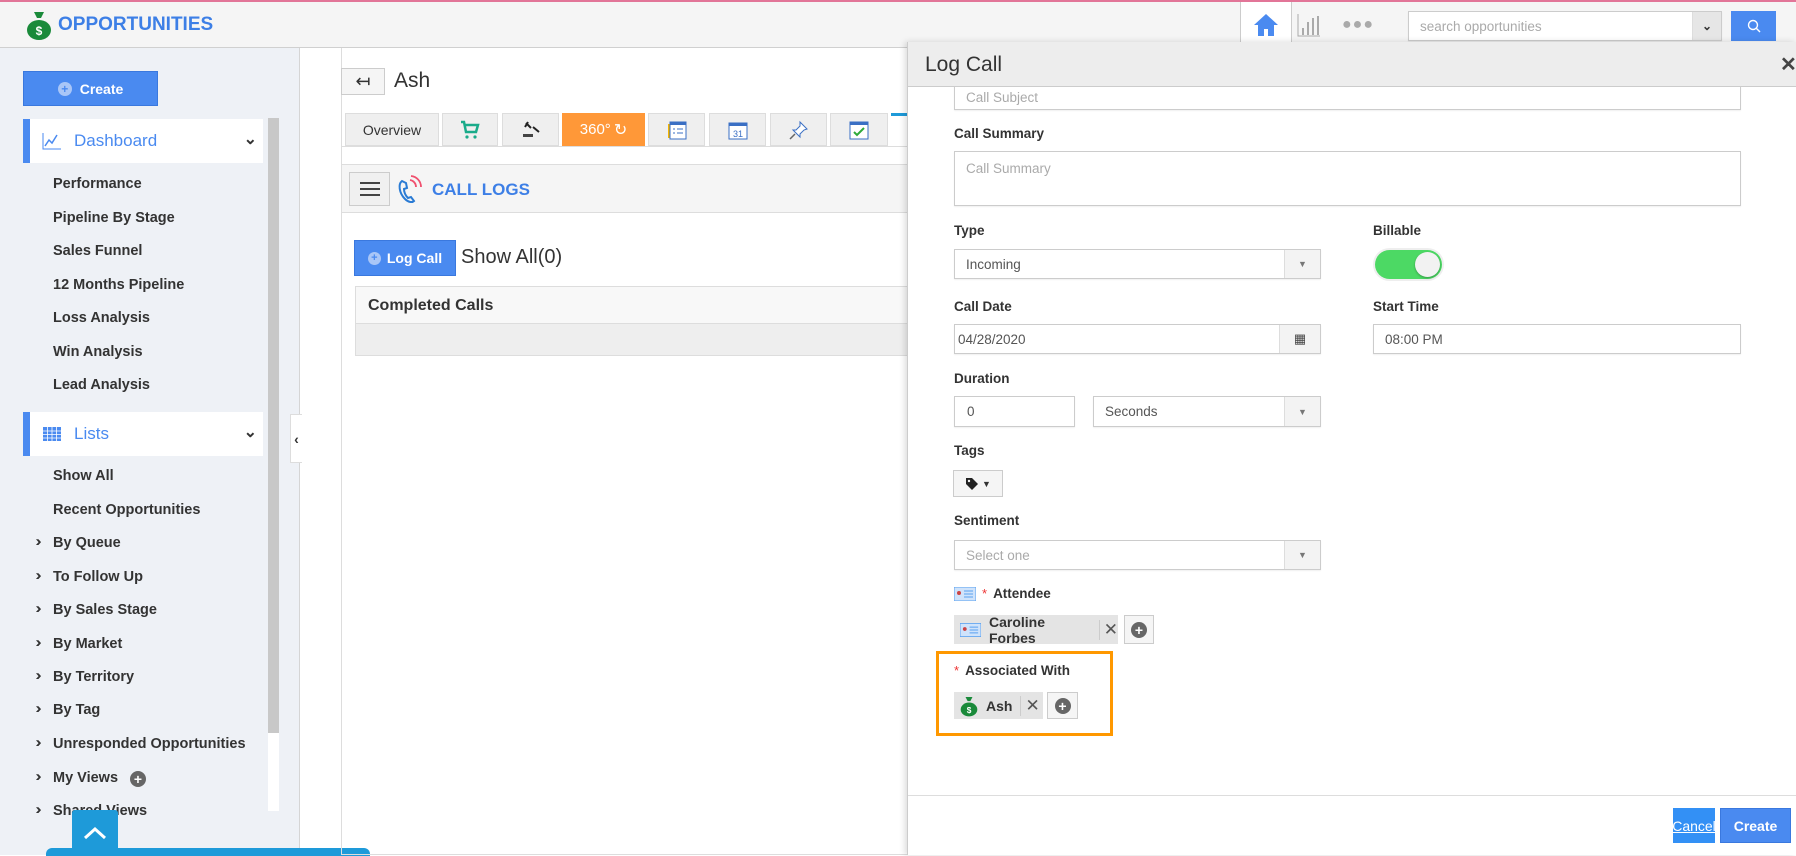  I want to click on gavel-icon, so click(531, 128).